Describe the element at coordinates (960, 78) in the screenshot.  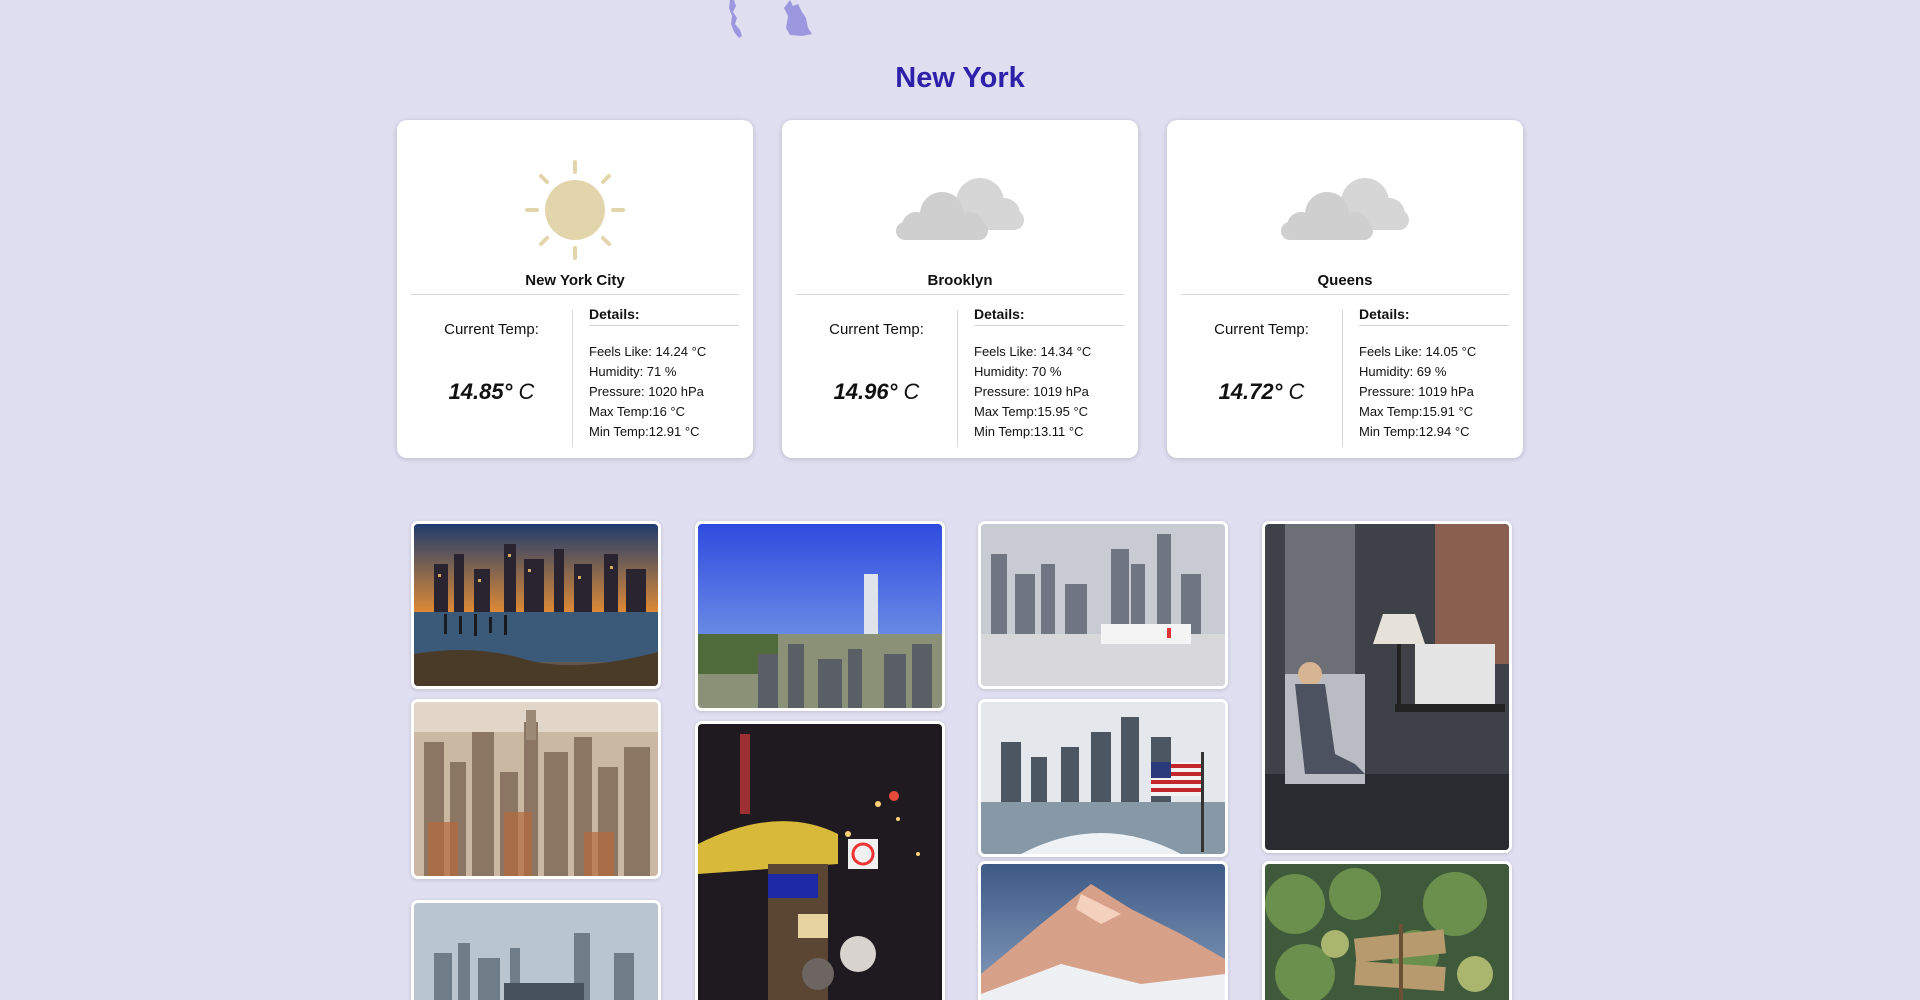
I see `page-title: New York` at that location.